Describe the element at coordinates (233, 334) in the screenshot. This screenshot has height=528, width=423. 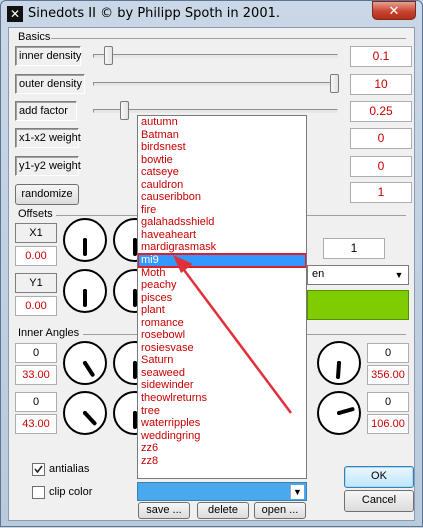
I see `annotation-arrow-icon` at that location.